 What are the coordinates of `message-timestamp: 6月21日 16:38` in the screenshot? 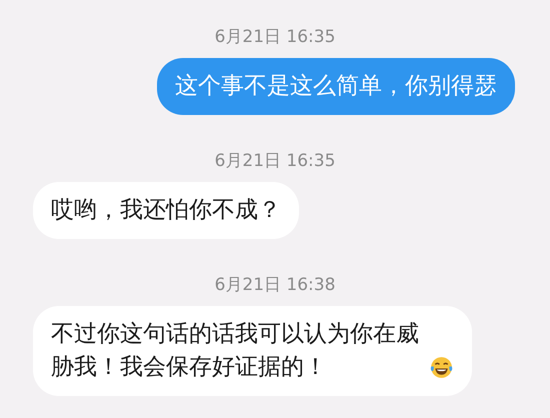 It's located at (275, 285).